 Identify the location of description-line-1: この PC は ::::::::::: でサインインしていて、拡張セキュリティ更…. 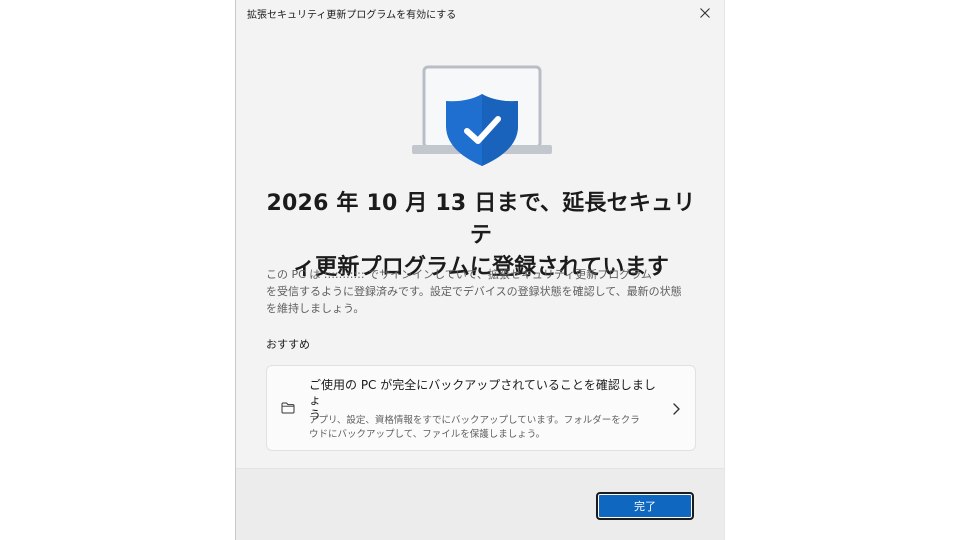
(459, 274).